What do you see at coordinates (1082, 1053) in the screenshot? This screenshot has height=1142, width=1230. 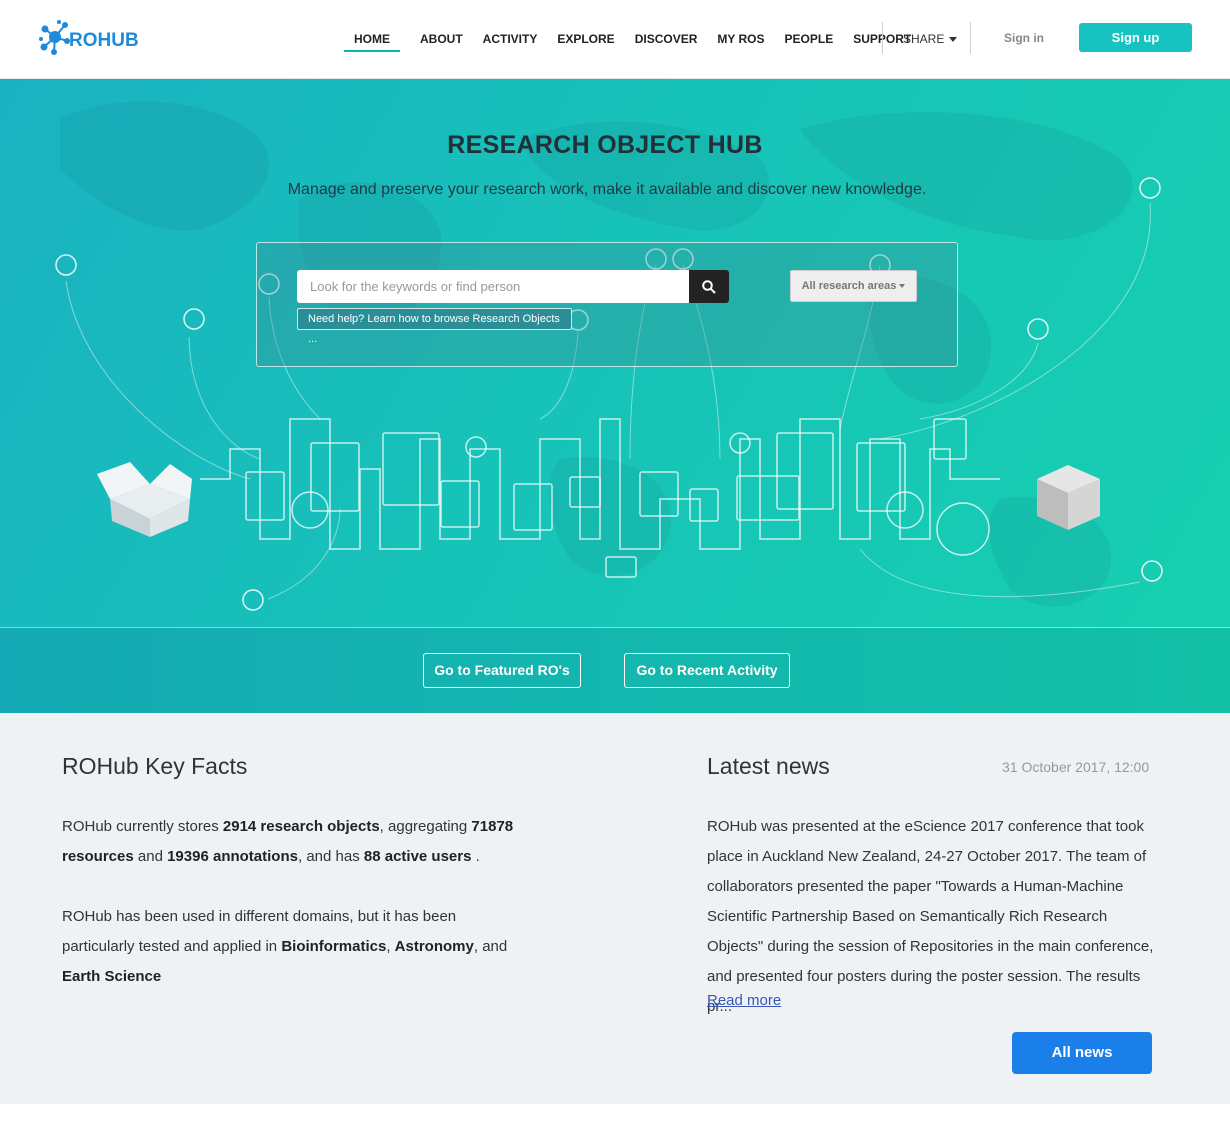 I see `all-news-button: All news` at bounding box center [1082, 1053].